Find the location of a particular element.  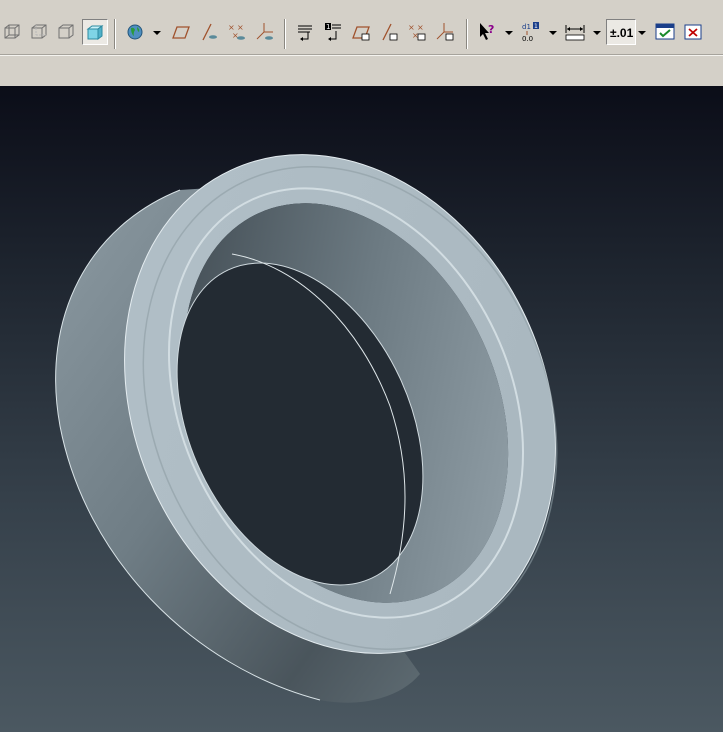

shaded-display-button is located at coordinates (95, 32).